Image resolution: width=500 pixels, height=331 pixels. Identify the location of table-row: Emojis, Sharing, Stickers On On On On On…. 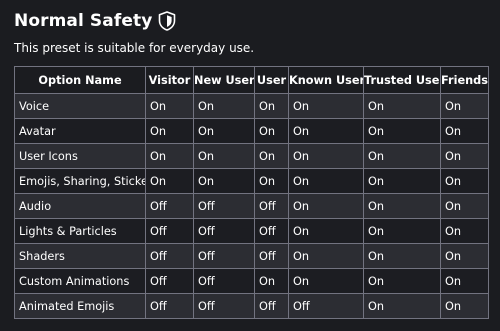
(251, 181).